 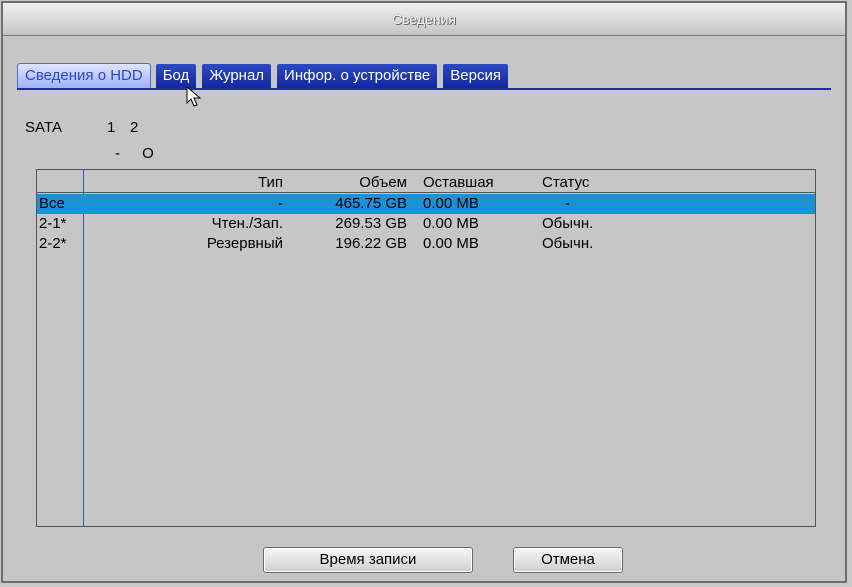 What do you see at coordinates (371, 223) in the screenshot?
I see `row-volume: 269.53 GB` at bounding box center [371, 223].